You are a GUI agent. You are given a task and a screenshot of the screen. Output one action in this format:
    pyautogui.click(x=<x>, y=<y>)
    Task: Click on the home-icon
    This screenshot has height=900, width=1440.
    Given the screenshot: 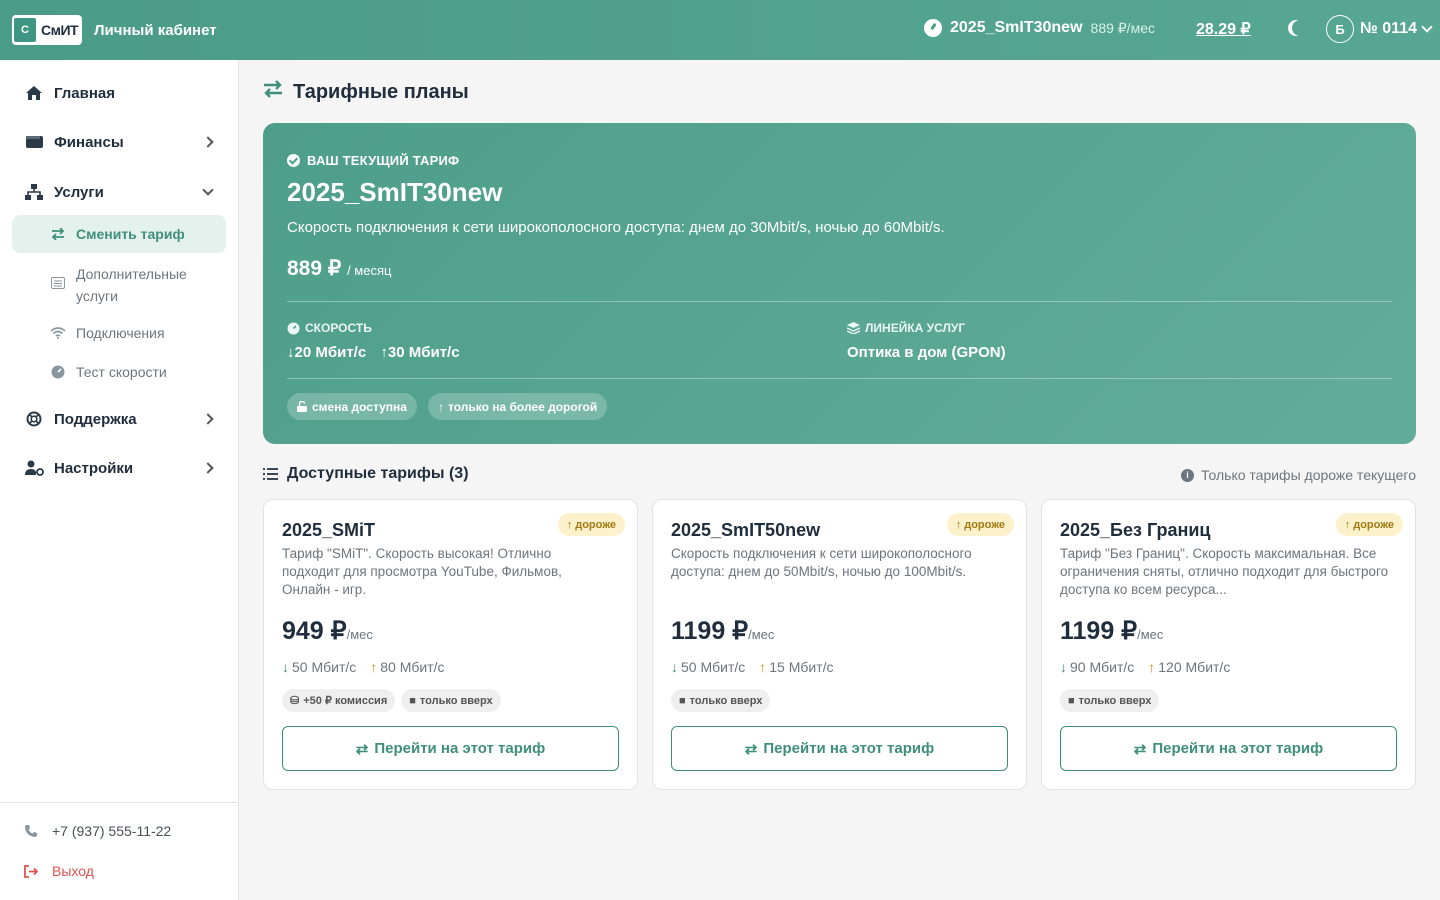 What is the action you would take?
    pyautogui.click(x=34, y=93)
    